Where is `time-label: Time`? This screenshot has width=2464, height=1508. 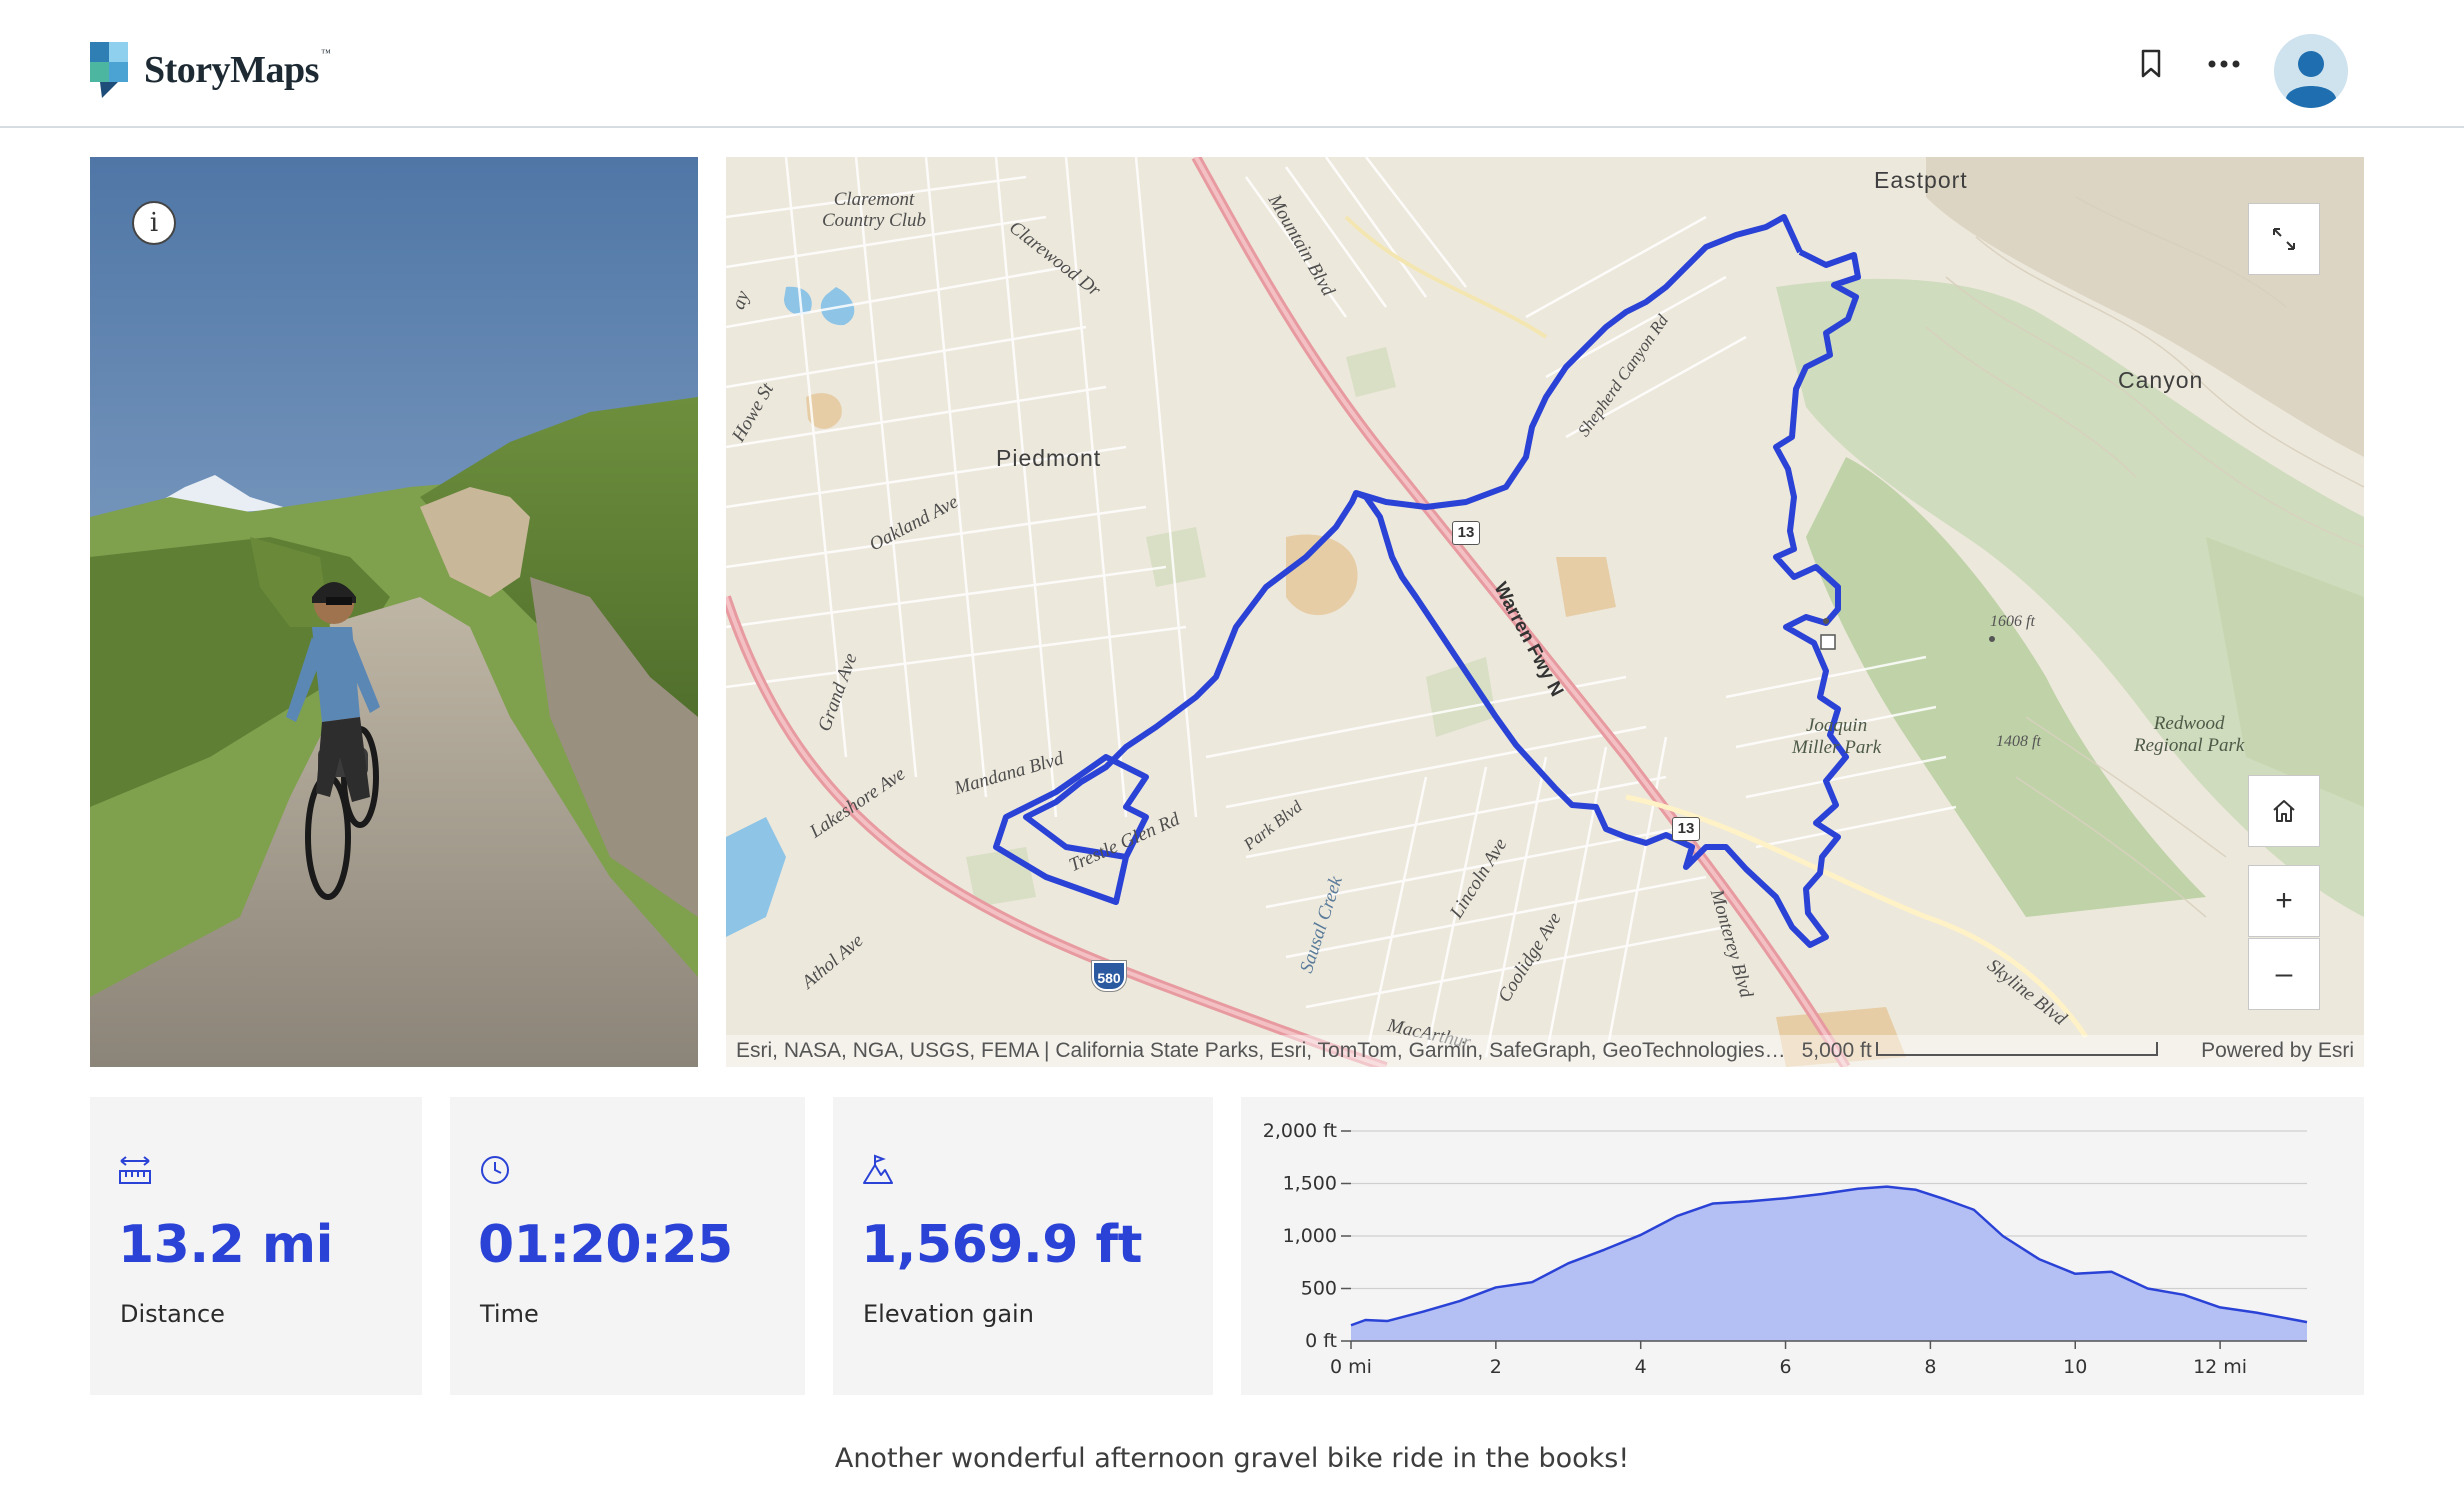
time-label: Time is located at coordinates (509, 1314).